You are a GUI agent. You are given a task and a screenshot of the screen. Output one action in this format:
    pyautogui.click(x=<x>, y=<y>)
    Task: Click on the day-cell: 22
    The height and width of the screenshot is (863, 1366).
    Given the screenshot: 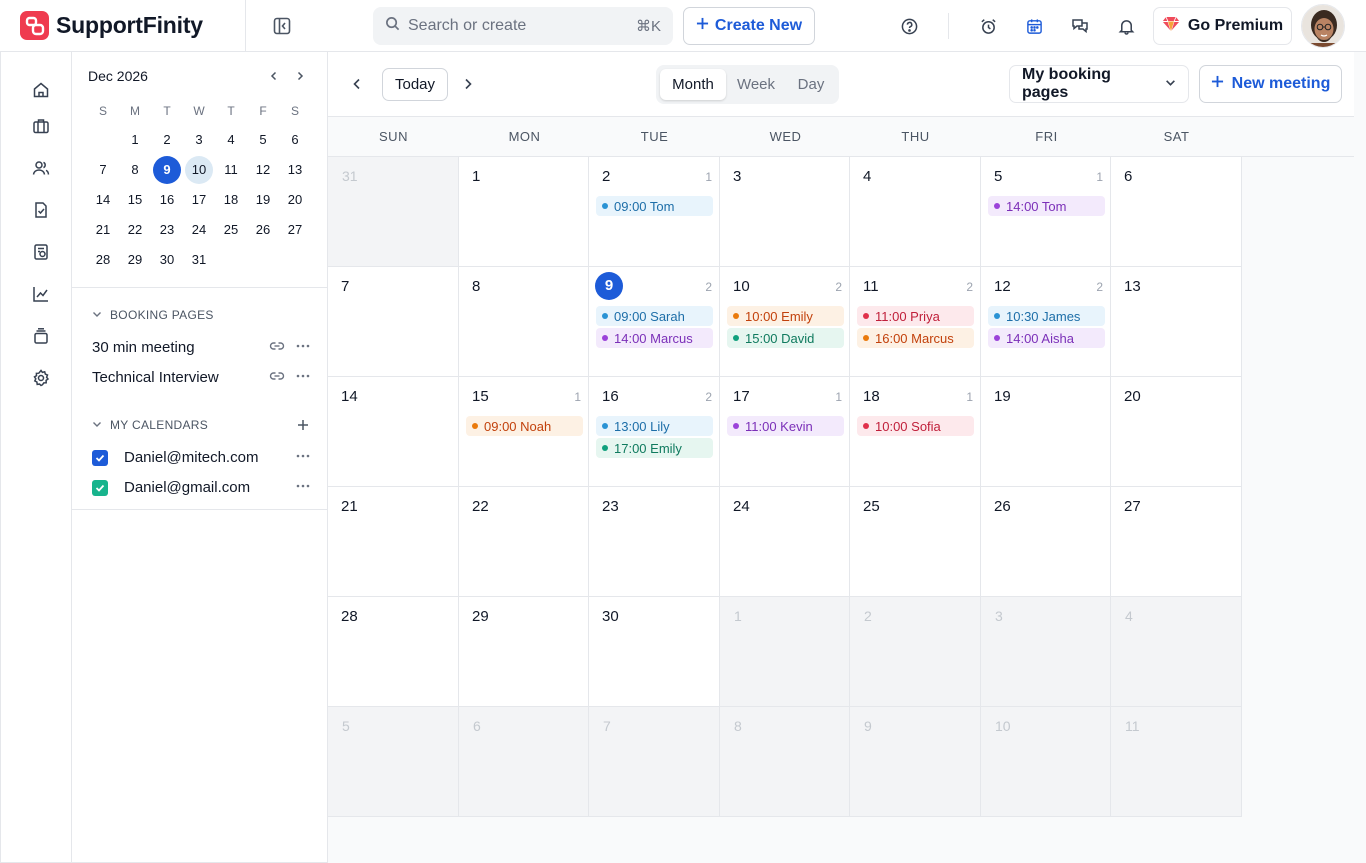 What is the action you would take?
    pyautogui.click(x=524, y=542)
    